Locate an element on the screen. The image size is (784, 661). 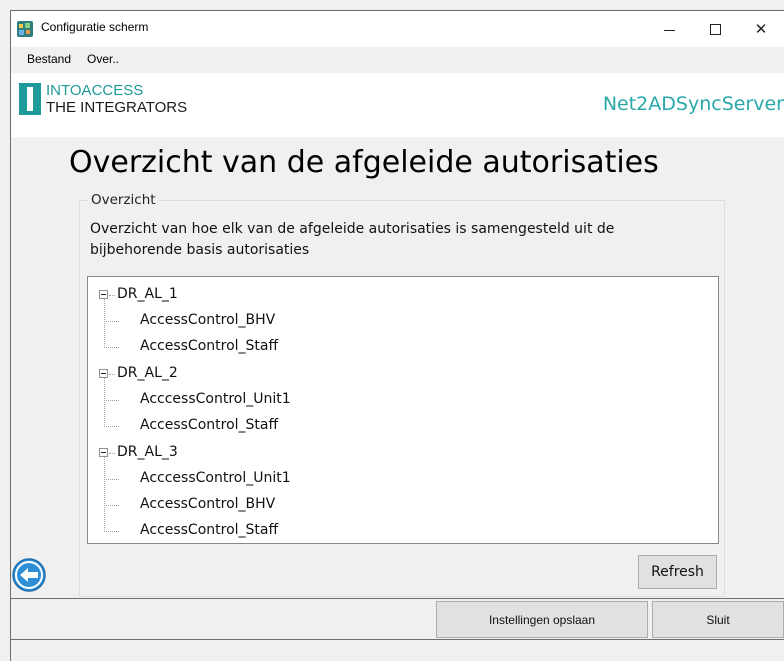
save-settings-button: Instellingen opslaan is located at coordinates (542, 619).